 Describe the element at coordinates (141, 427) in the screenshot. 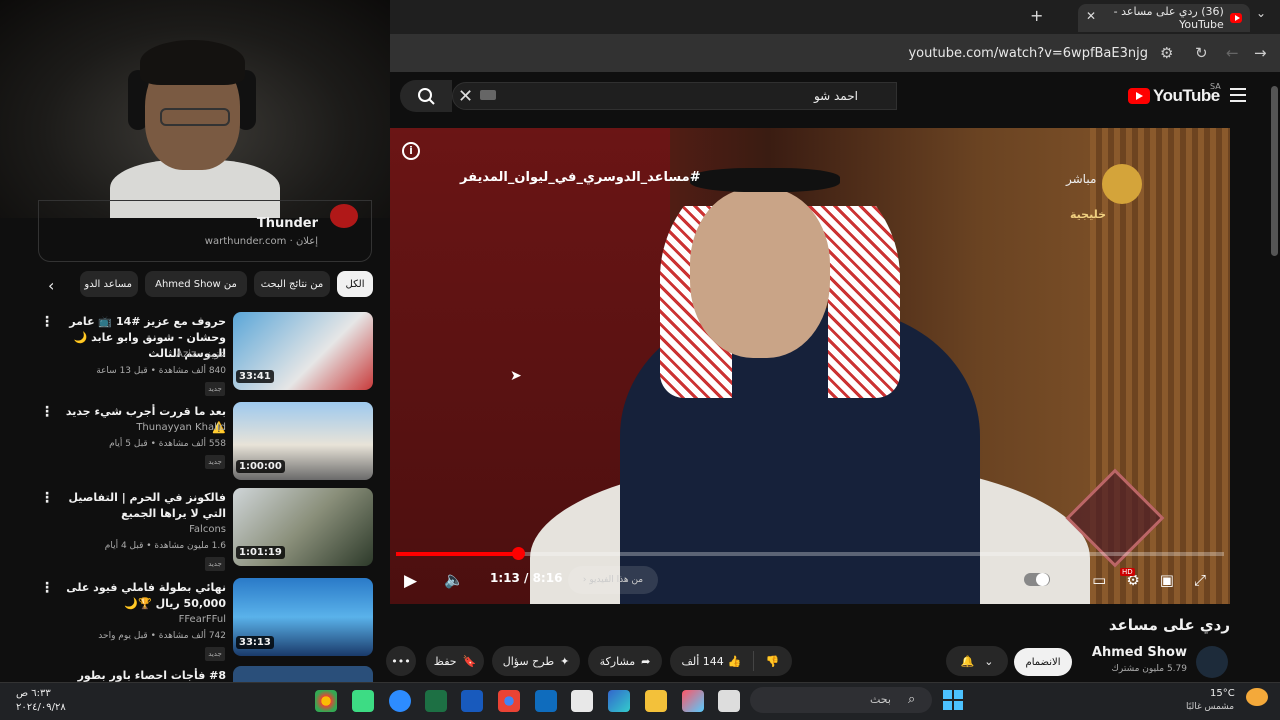

I see `rec-channel: Thunayyan Khalid` at that location.